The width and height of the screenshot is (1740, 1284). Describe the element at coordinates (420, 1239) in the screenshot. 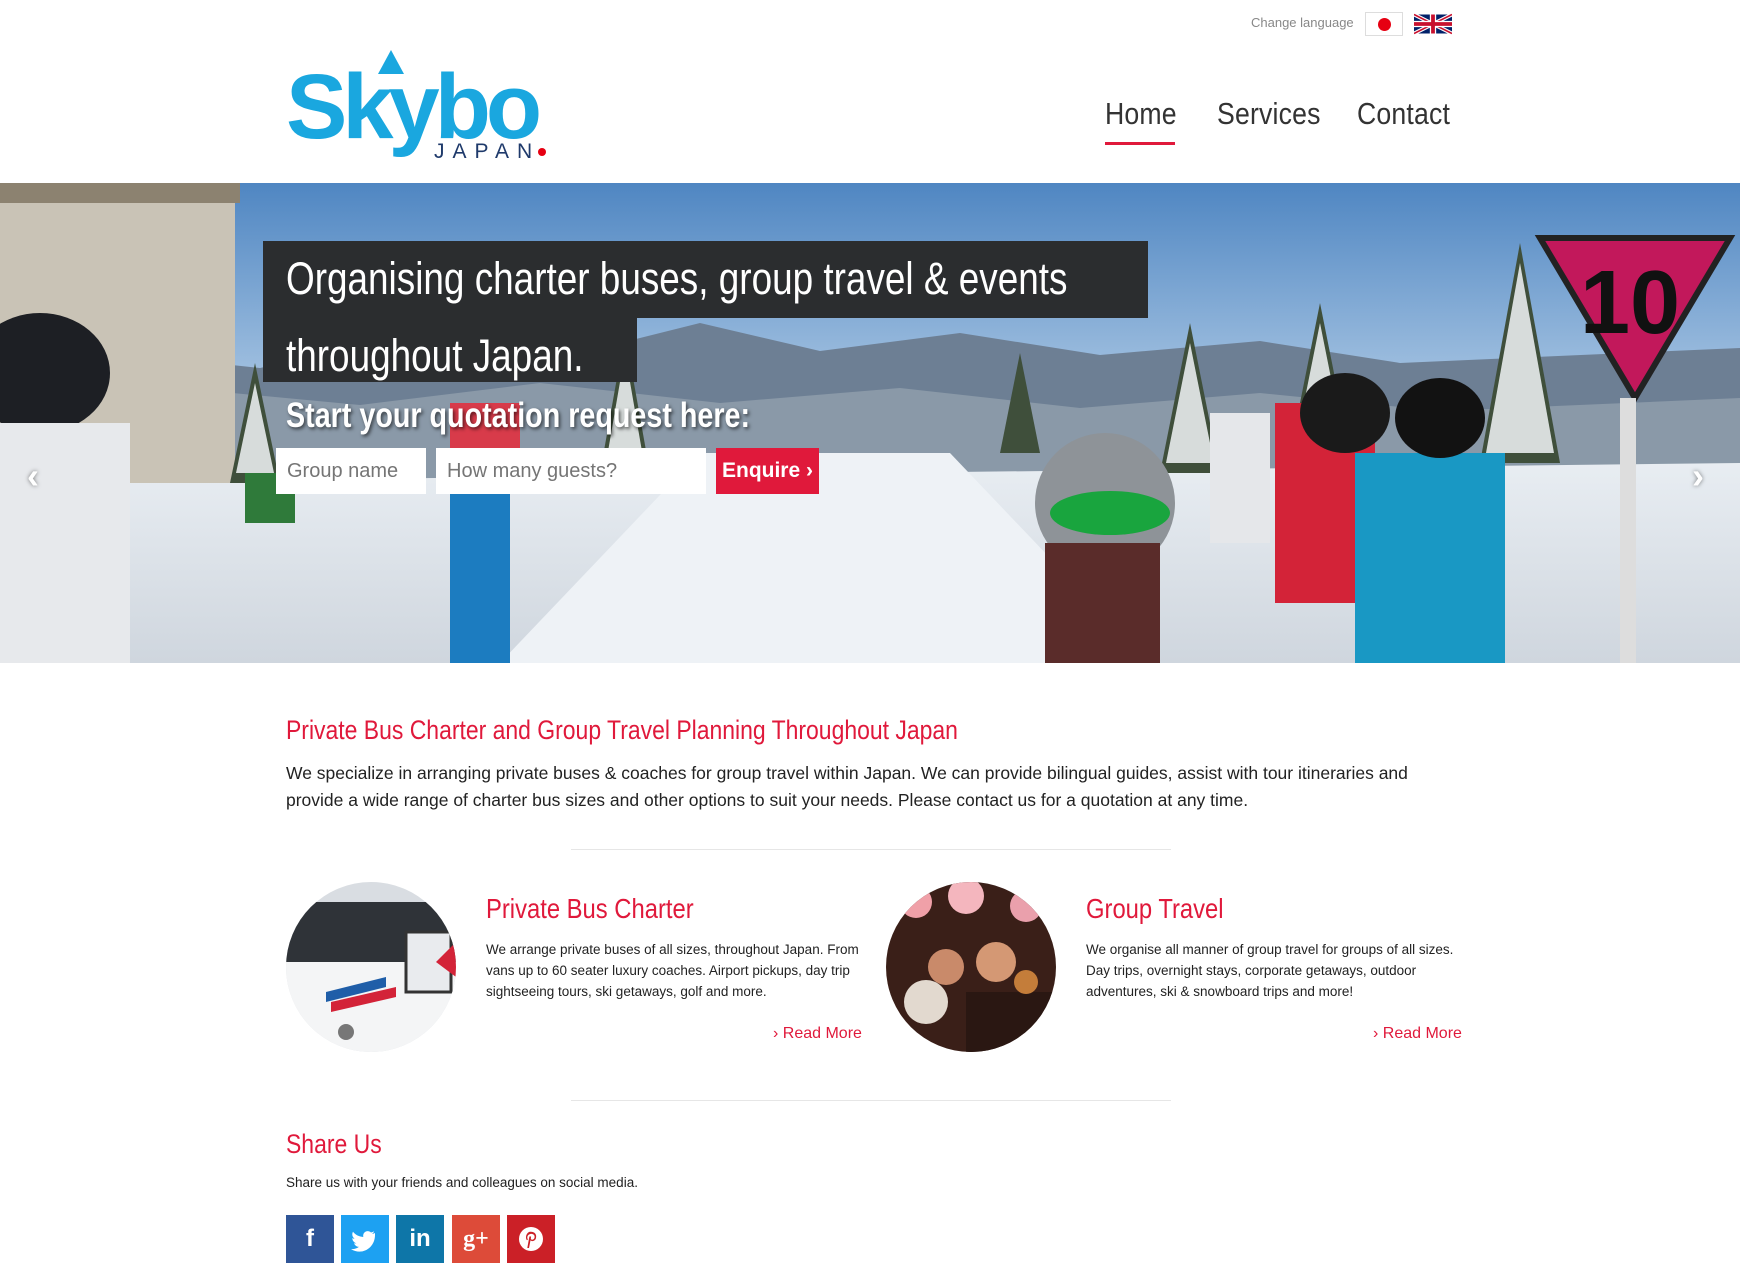

I see `linkedin-icon: in` at that location.